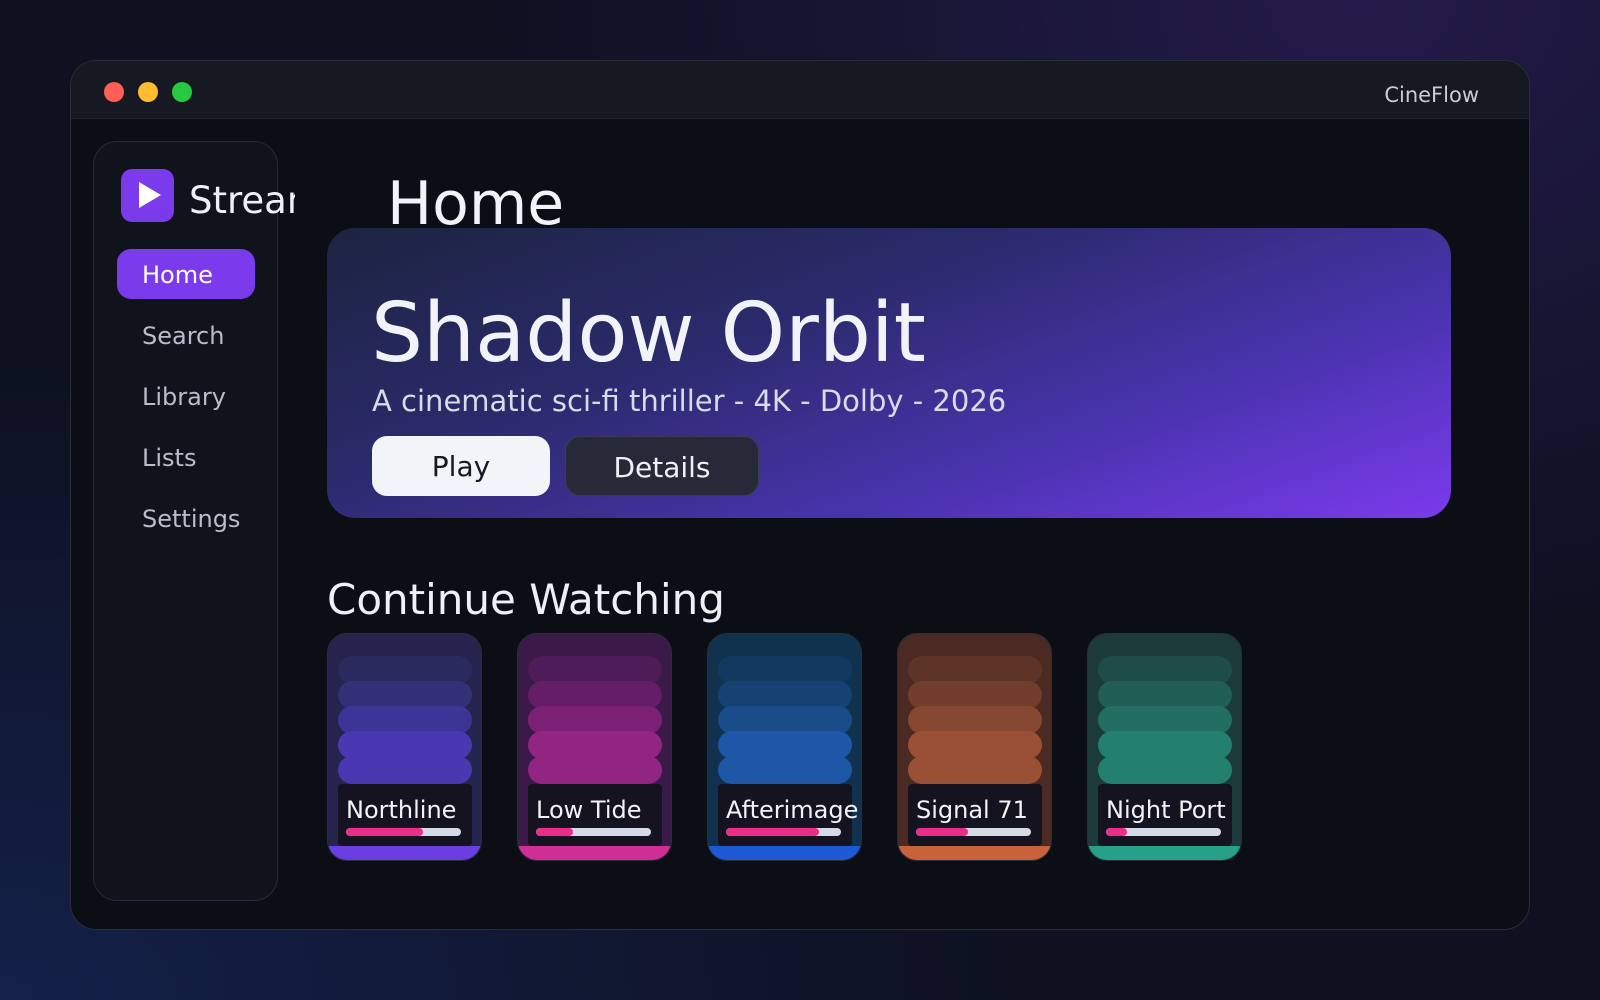 This screenshot has height=1000, width=1600. Describe the element at coordinates (800, 90) in the screenshot. I see `title-bar: CineFlow` at that location.